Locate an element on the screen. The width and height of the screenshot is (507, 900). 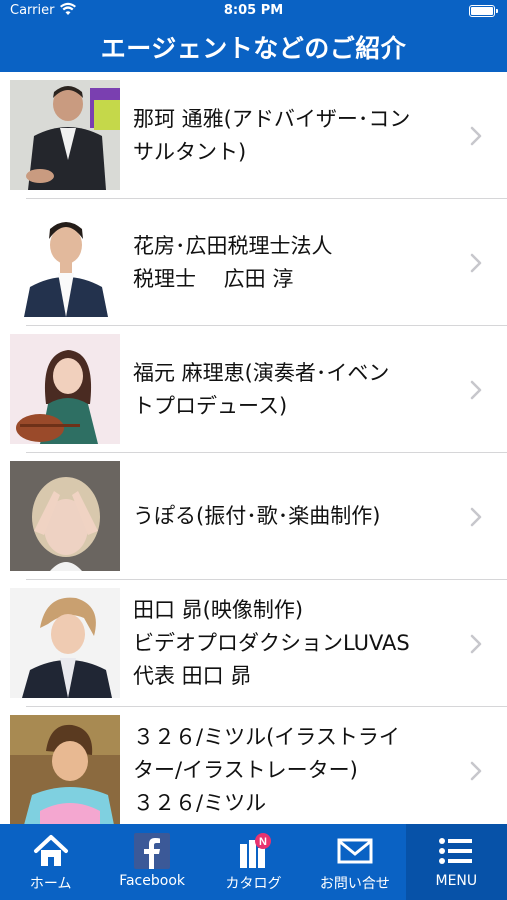
agent-info: 花房･広田税理士法人 税理士 広田 淳 is located at coordinates (291, 262).